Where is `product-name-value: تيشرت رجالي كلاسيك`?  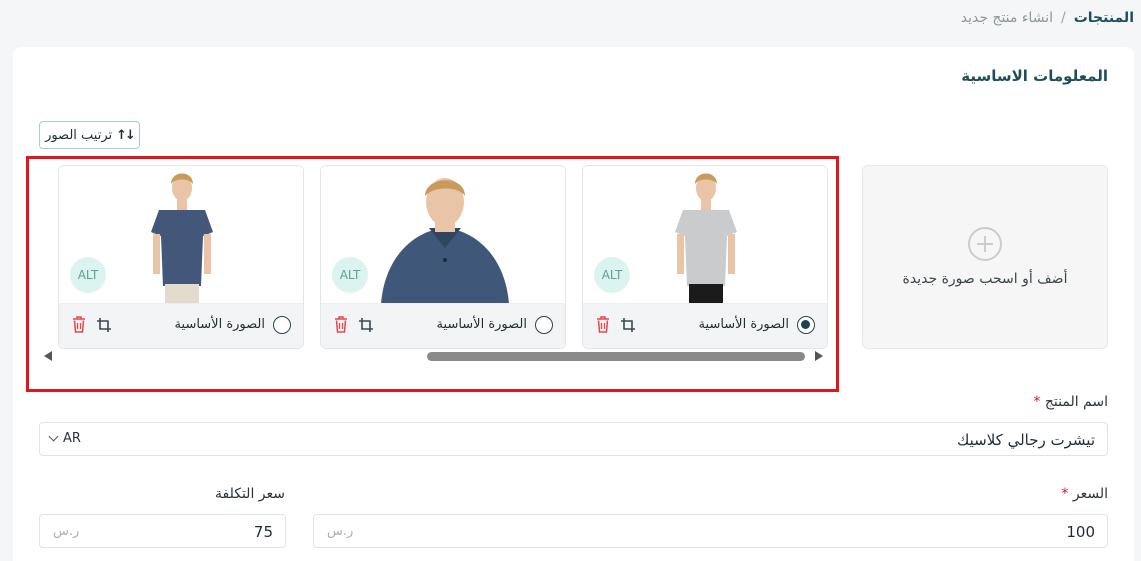 product-name-value: تيشرت رجالي كلاسيك is located at coordinates (1025, 440).